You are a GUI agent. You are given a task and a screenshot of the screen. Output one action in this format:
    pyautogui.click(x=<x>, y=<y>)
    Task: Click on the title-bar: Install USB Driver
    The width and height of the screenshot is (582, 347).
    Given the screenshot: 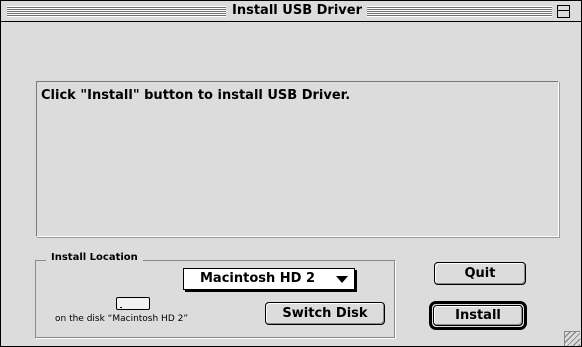 What is the action you would take?
    pyautogui.click(x=291, y=11)
    